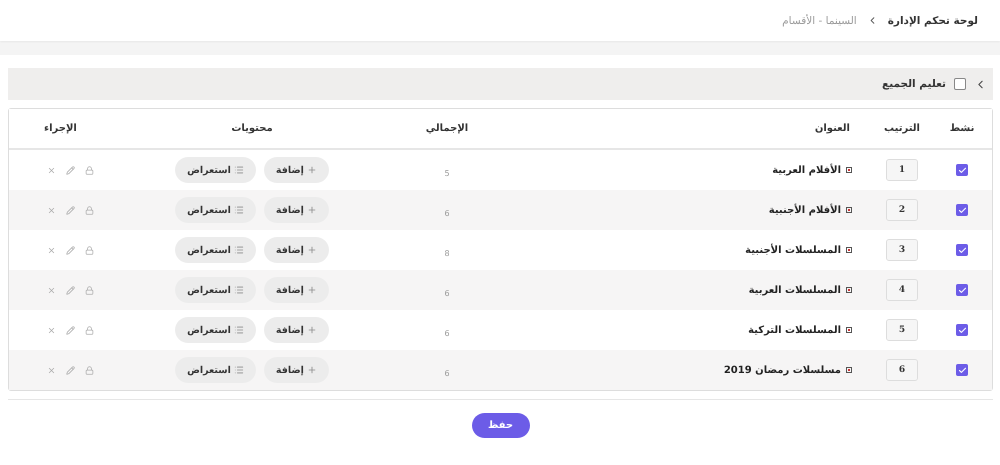  I want to click on column-header: محتويات, so click(252, 128).